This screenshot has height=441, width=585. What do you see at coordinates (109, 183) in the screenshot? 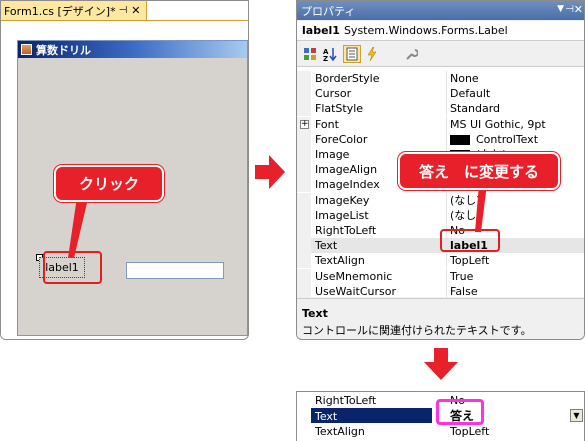
I see `click-callout: クリック` at bounding box center [109, 183].